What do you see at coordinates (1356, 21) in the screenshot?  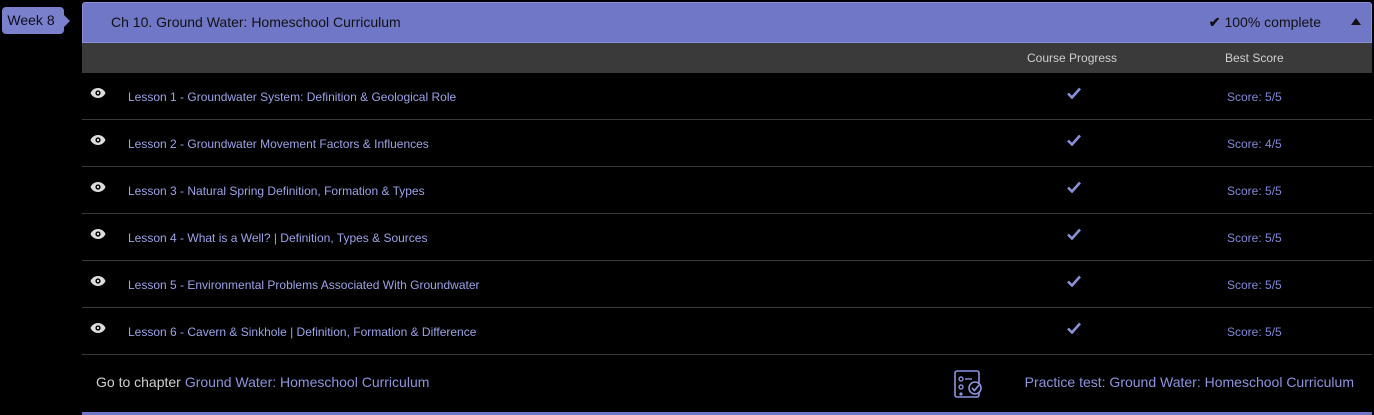 I see `caret-up-icon` at bounding box center [1356, 21].